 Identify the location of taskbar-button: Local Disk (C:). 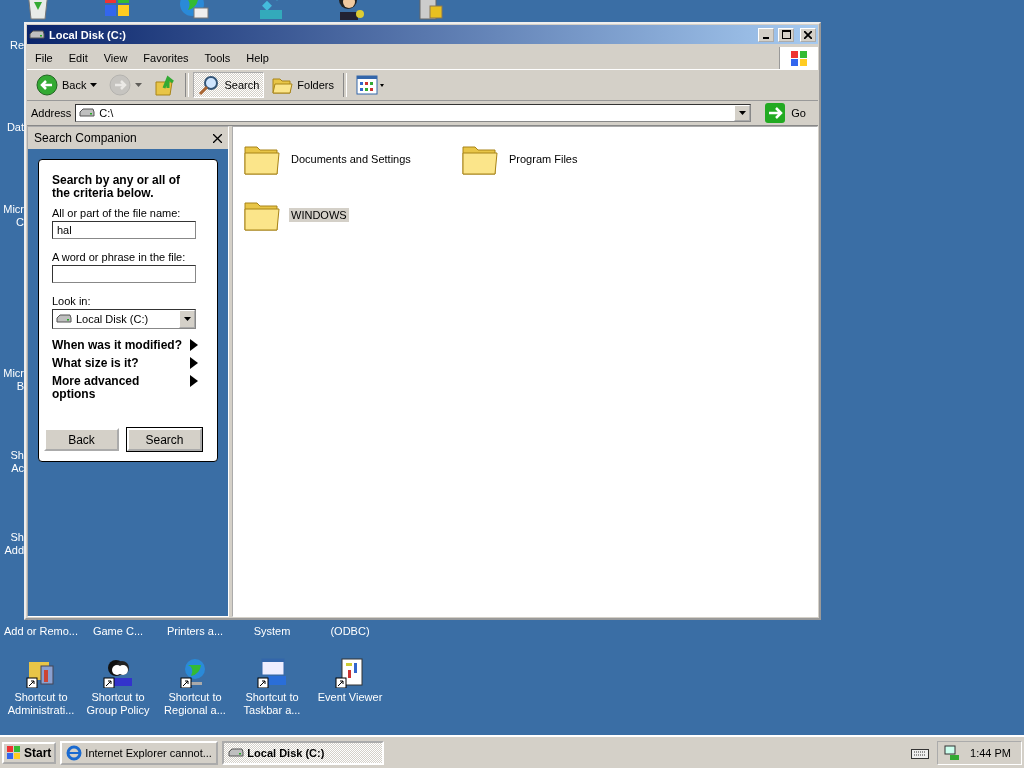
(303, 752).